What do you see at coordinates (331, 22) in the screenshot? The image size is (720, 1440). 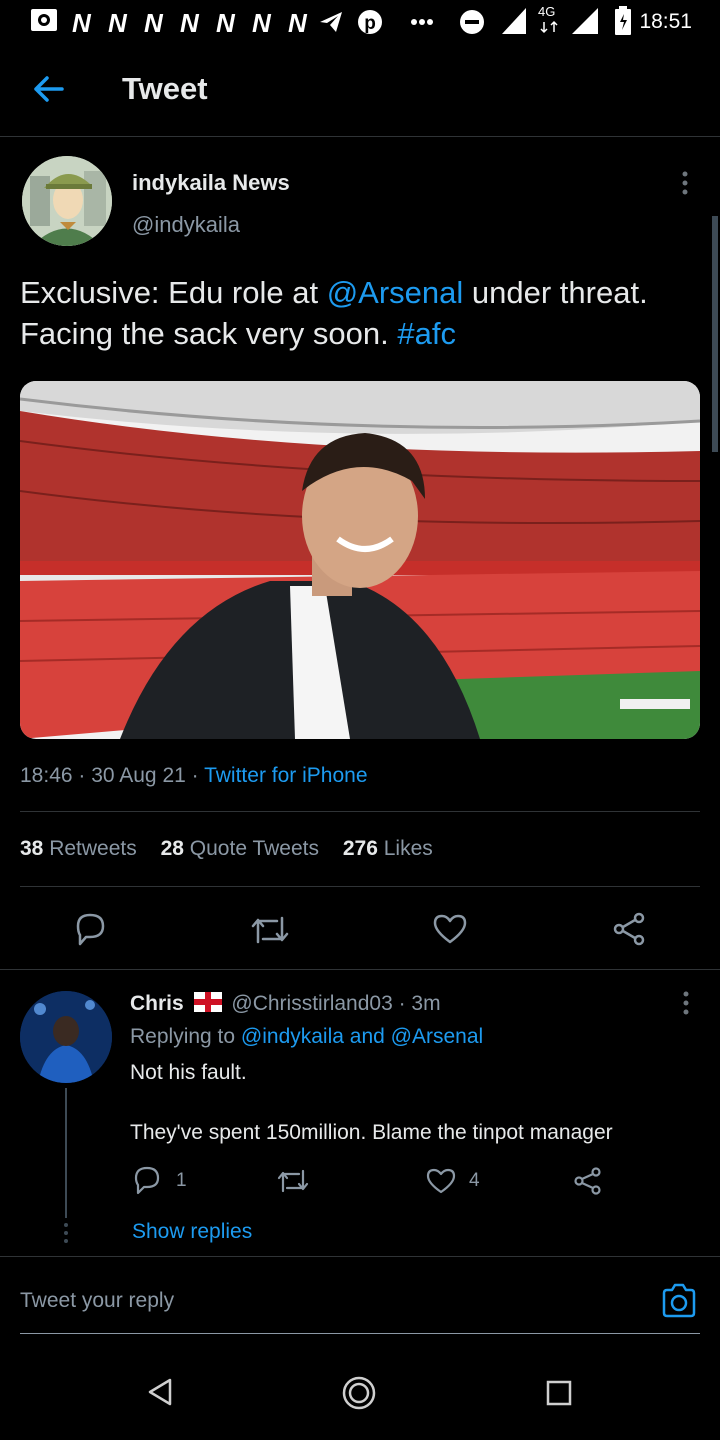 I see `telegram-icon` at bounding box center [331, 22].